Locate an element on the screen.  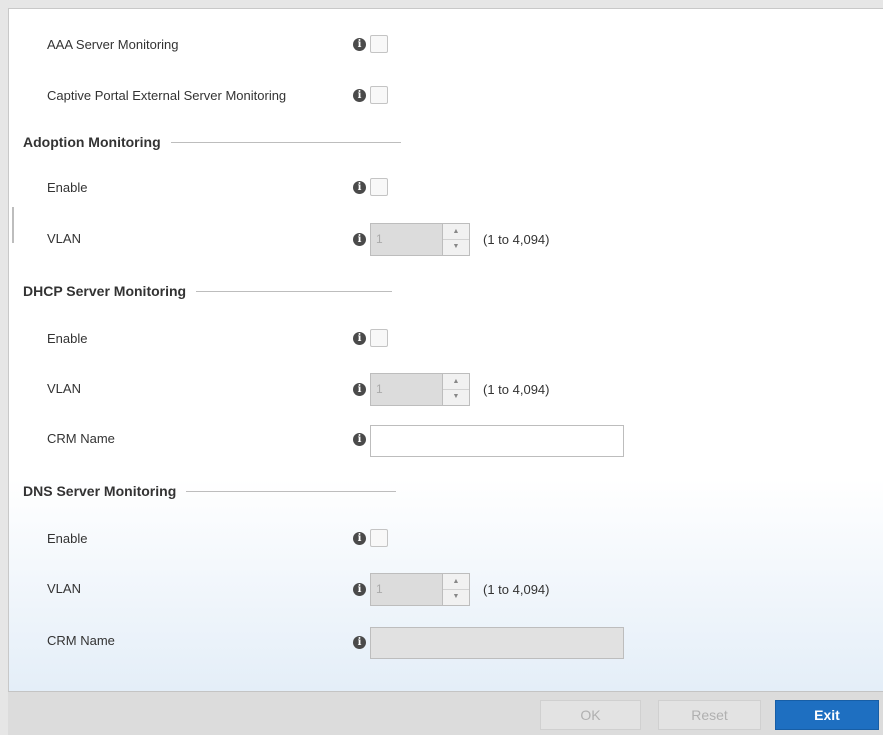
exit-button: Exit is located at coordinates (827, 715).